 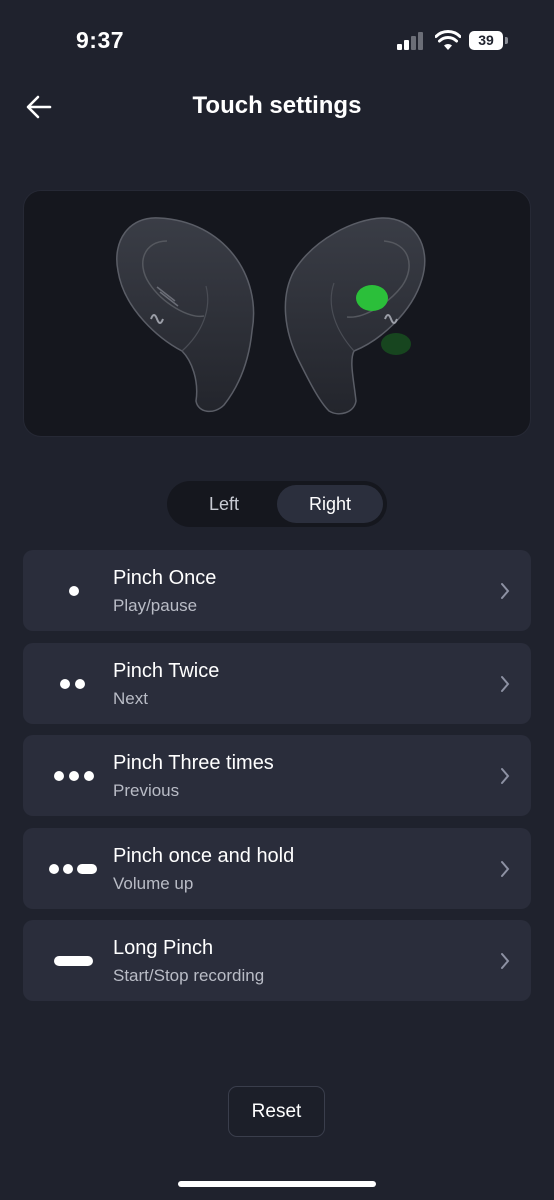 I want to click on tab-left: Left, so click(x=224, y=504).